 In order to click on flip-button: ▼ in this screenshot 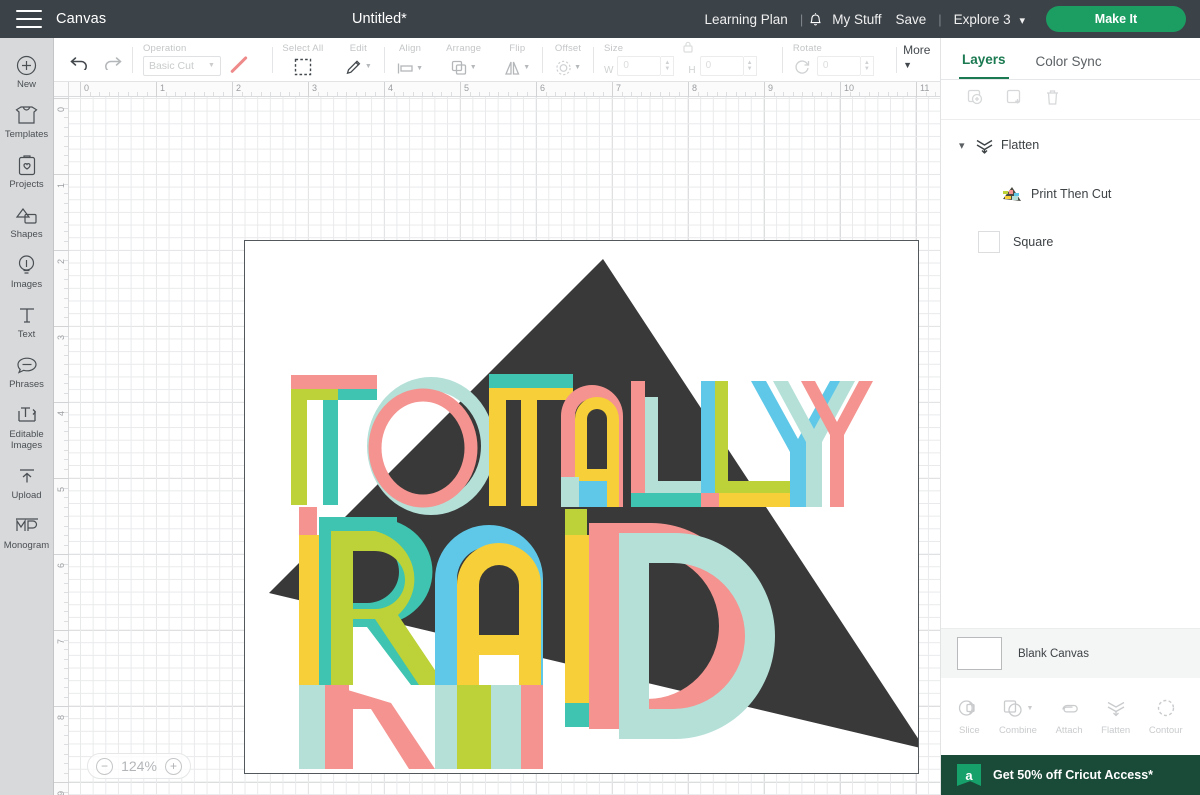, I will do `click(517, 71)`.